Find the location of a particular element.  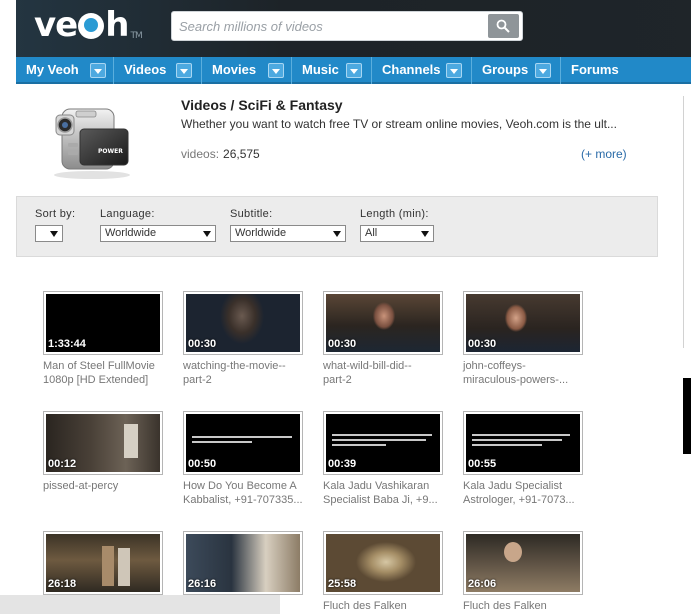

nav-item-my-veoh: My Veoh is located at coordinates (65, 70).